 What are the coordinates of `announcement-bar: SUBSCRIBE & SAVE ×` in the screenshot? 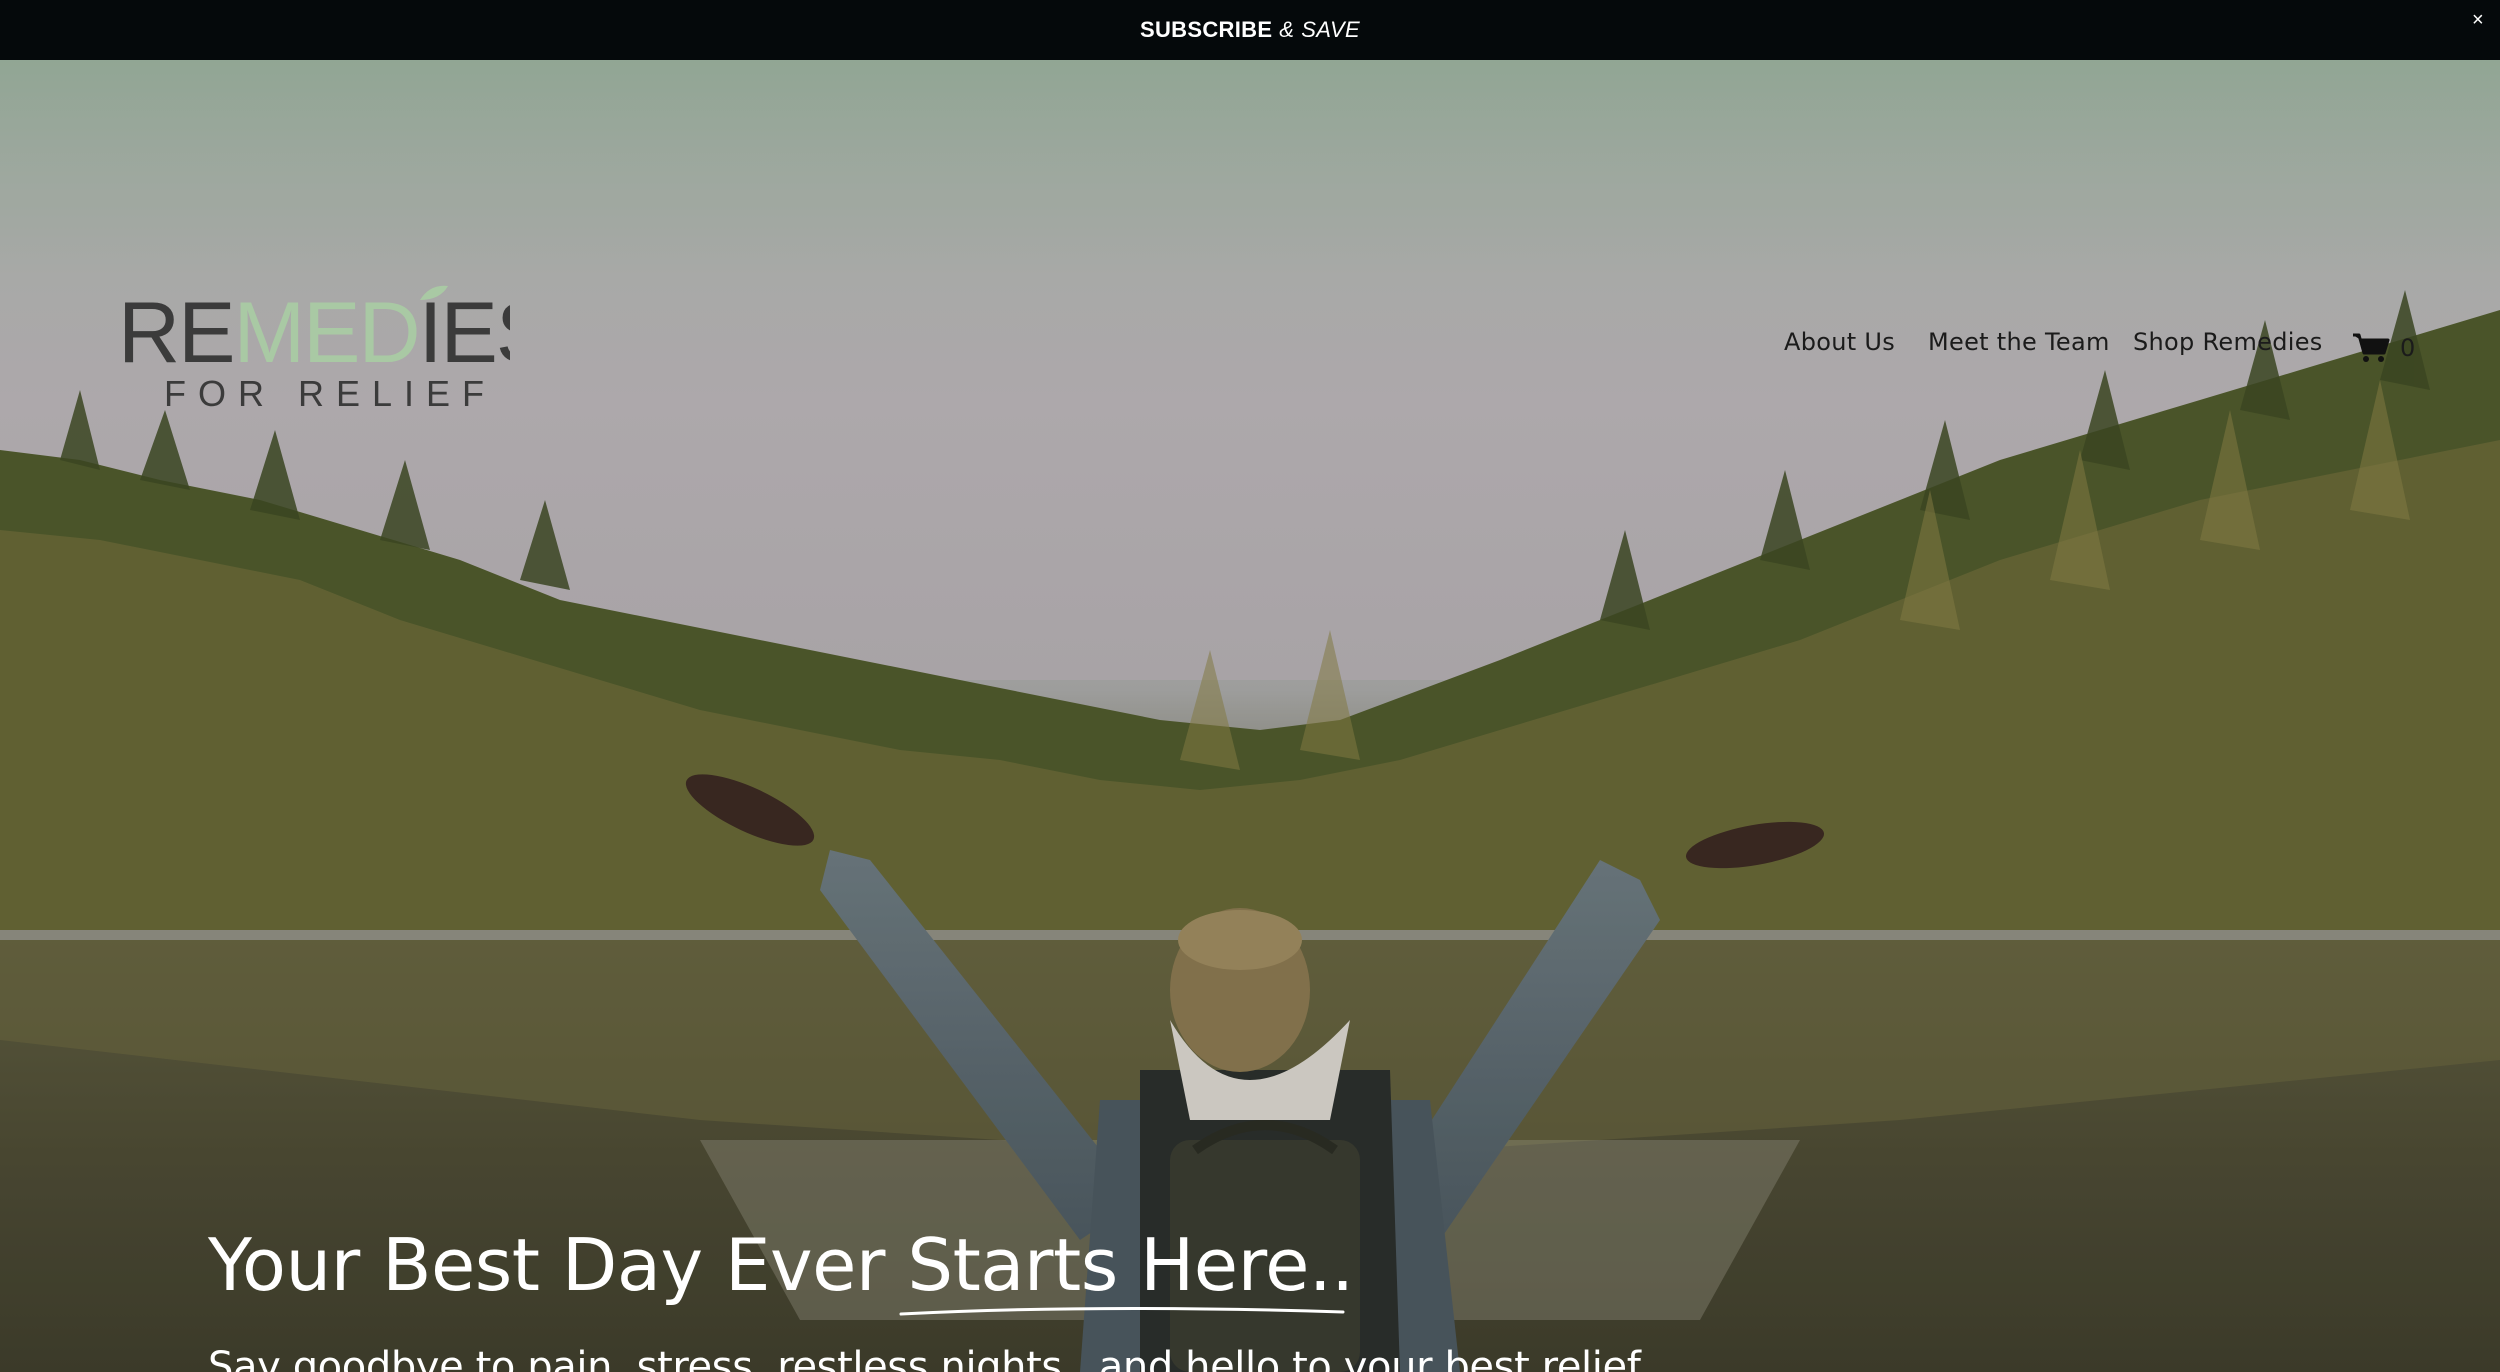 It's located at (1250, 30).